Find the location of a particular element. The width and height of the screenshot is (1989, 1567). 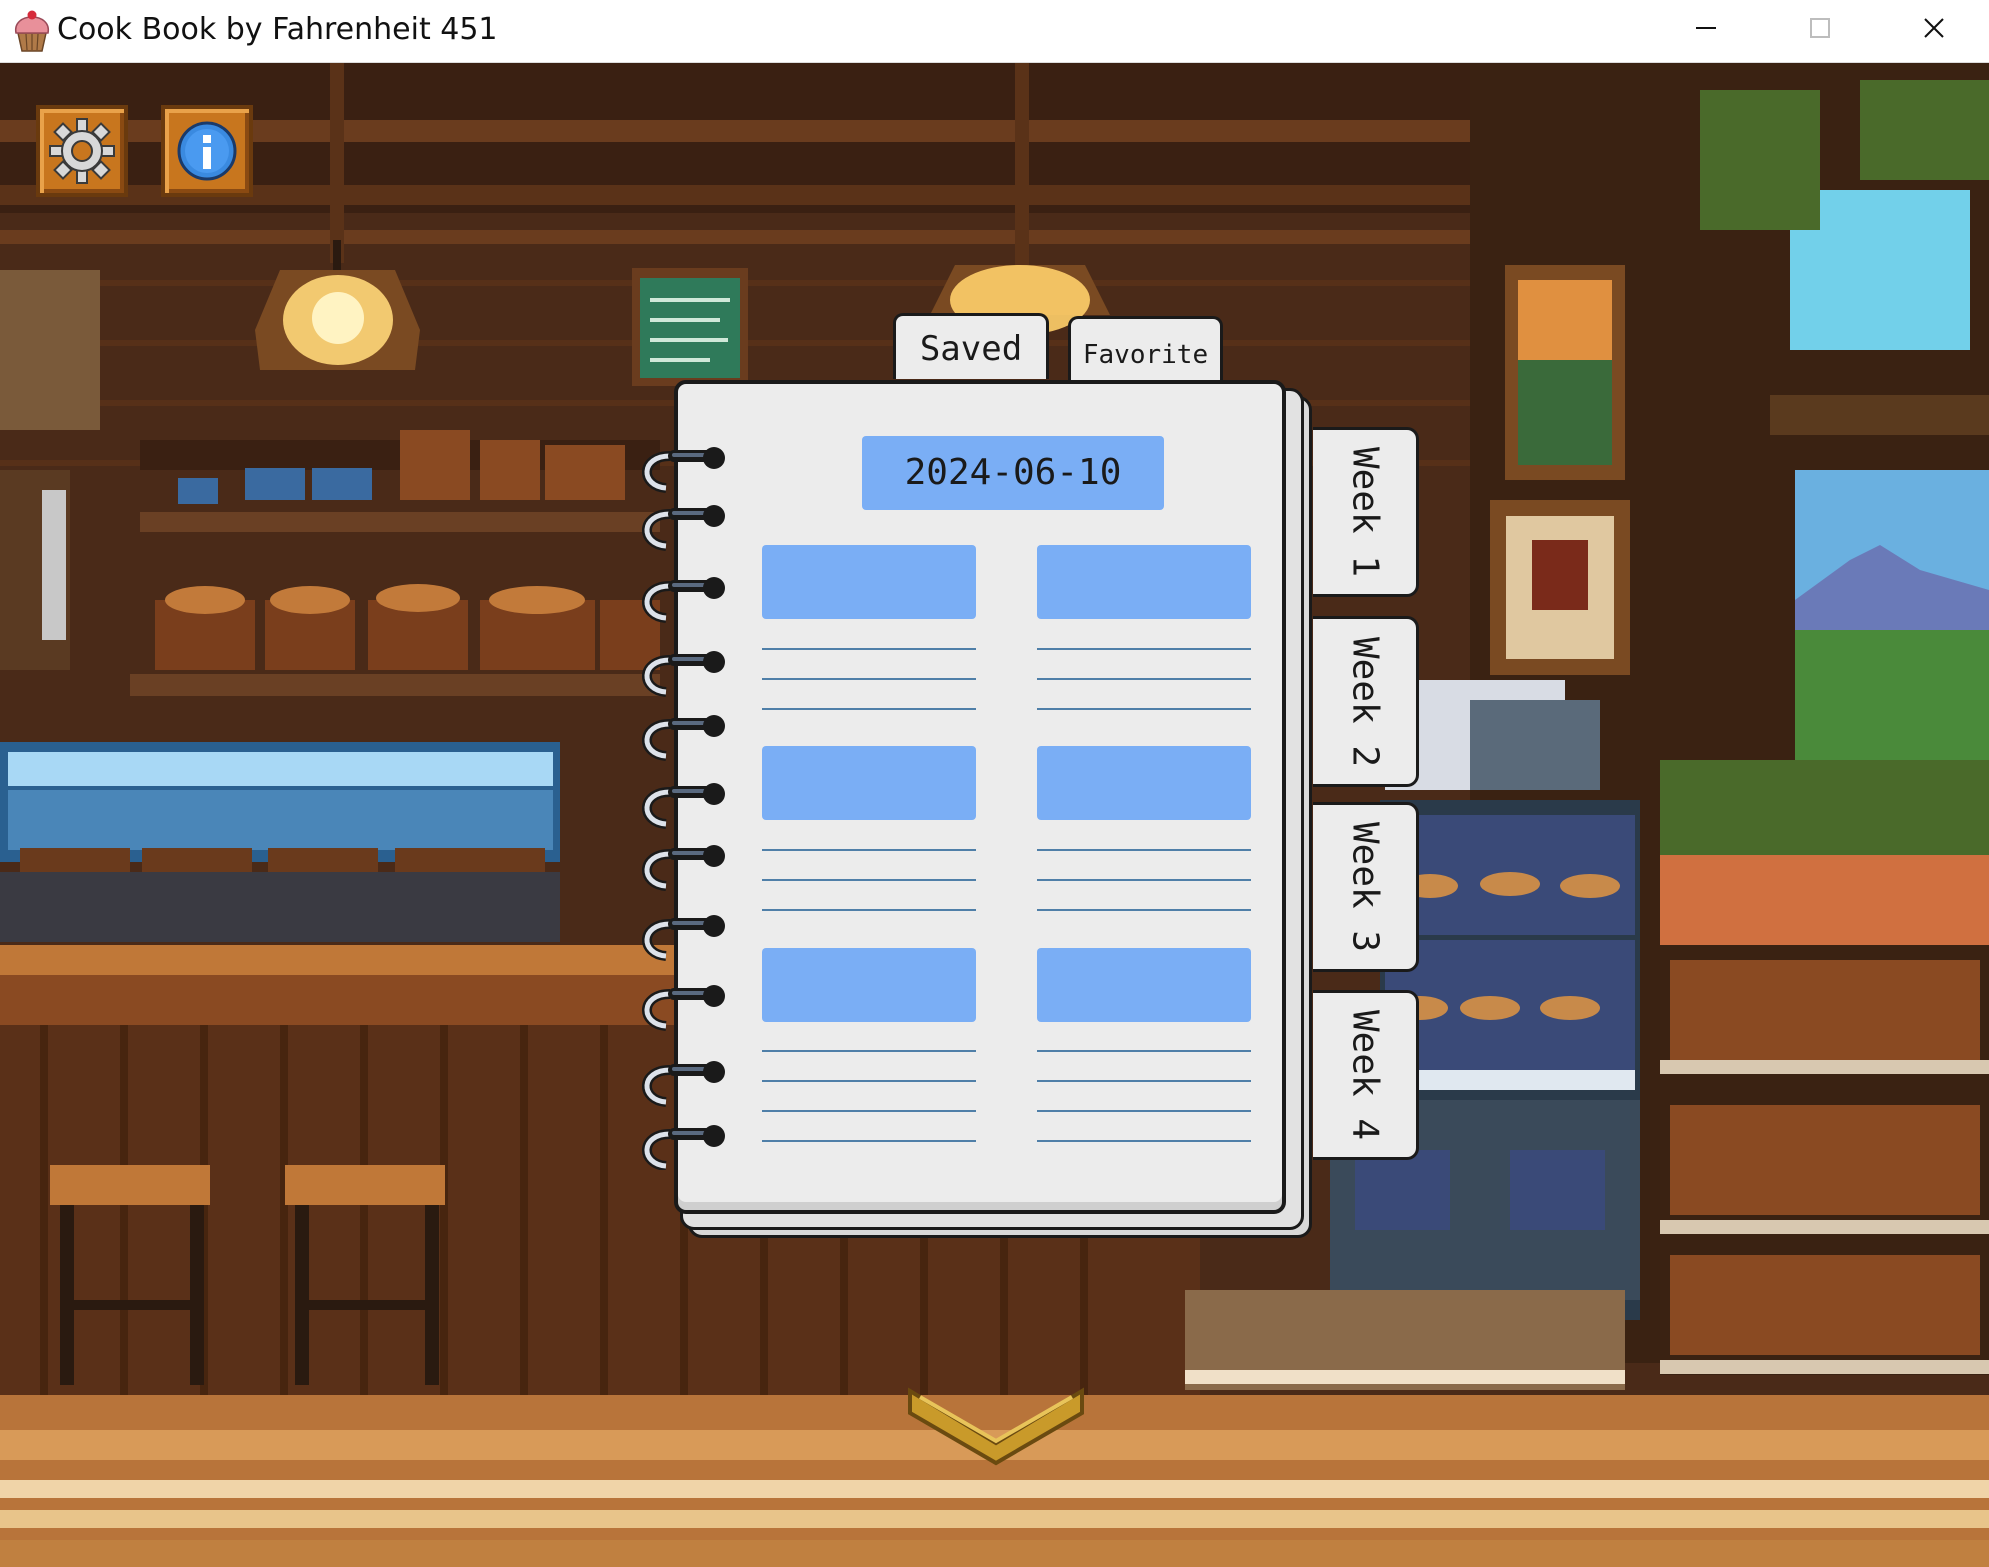

week-4-label: Week 4 is located at coordinates (1364, 1075).